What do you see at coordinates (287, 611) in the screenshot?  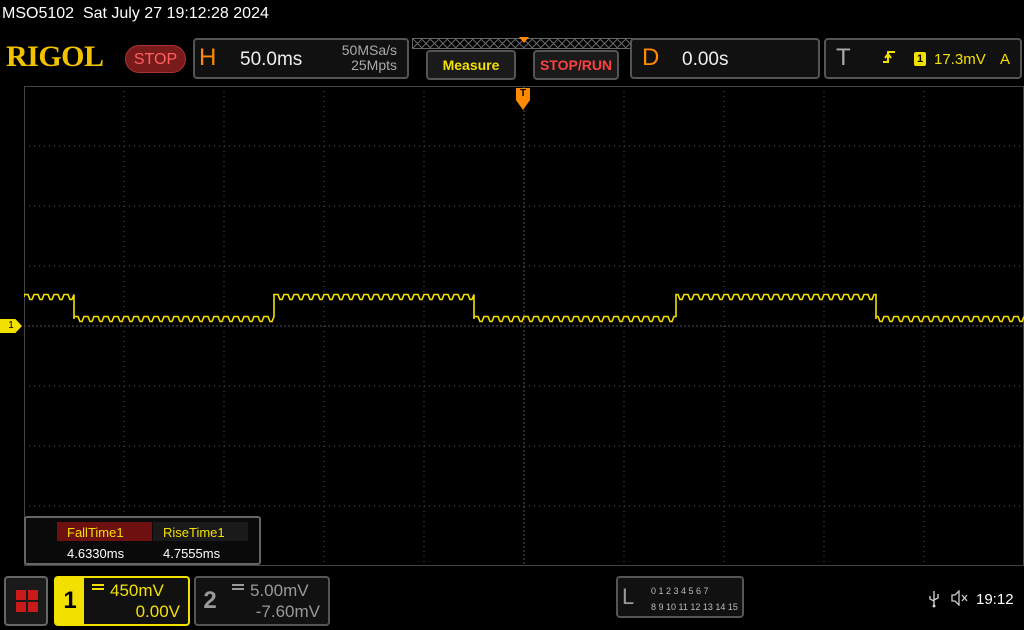 I see `channel-2-offset: -7.60mV` at bounding box center [287, 611].